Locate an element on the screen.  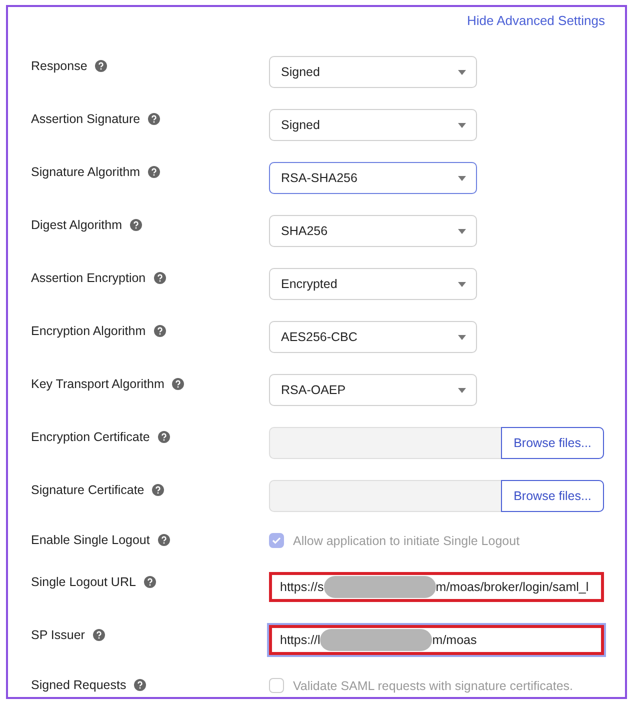
checkbox-label: Validate SAML requests with signature certificates. is located at coordinates (433, 685).